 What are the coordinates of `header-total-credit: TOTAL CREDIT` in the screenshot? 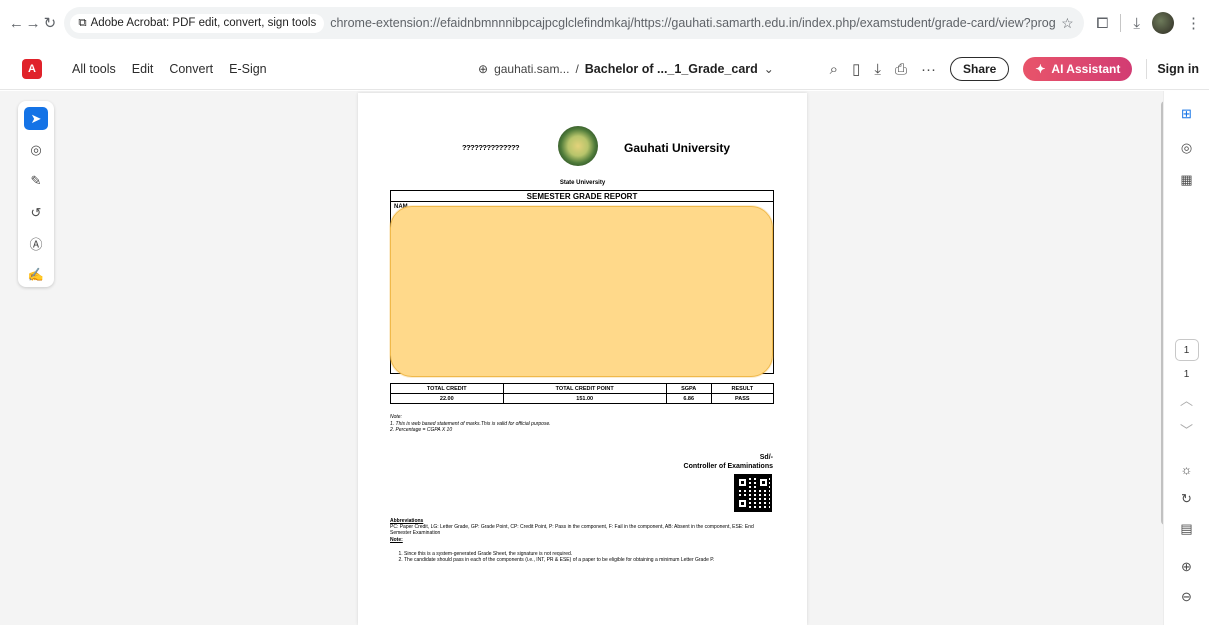 It's located at (447, 388).